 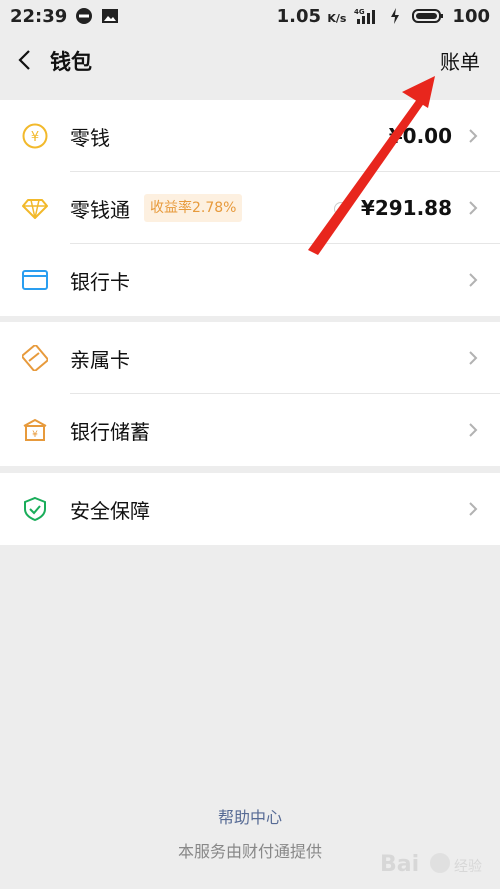 What do you see at coordinates (250, 430) in the screenshot?
I see `row-bank-savings: ¥ 银行储蓄` at bounding box center [250, 430].